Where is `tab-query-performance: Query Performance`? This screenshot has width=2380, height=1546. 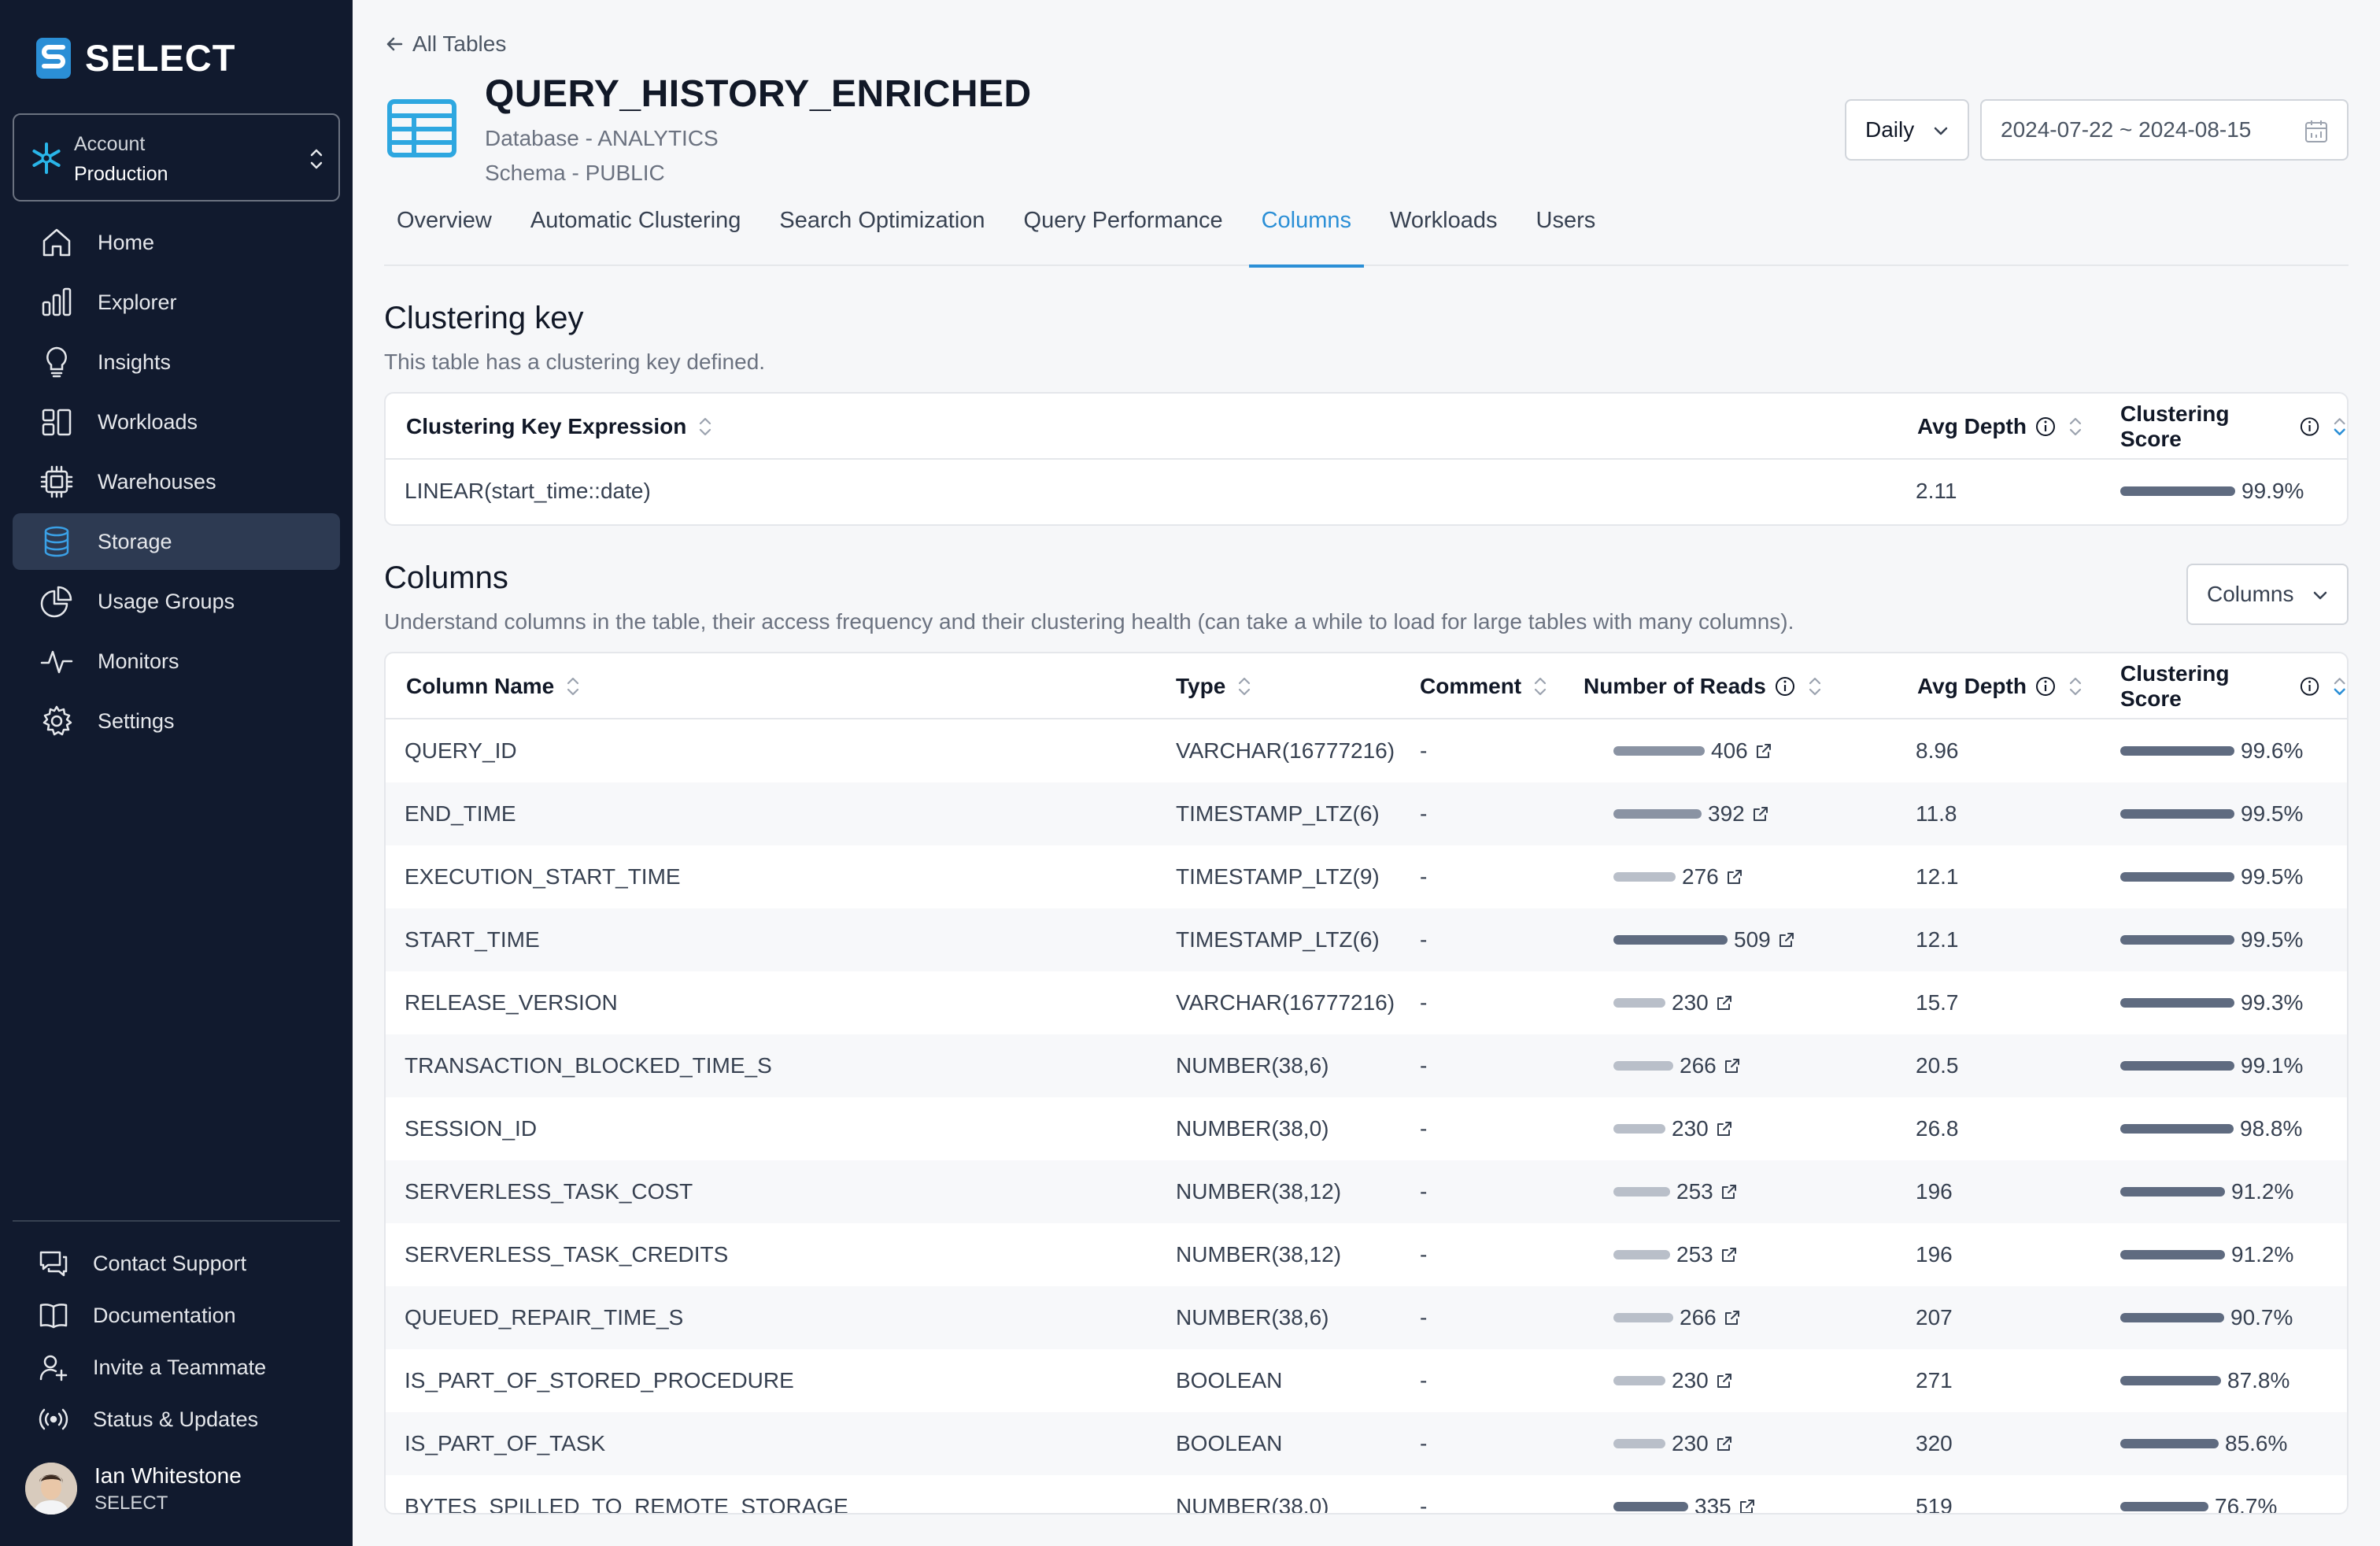
tab-query-performance: Query Performance is located at coordinates (1123, 232).